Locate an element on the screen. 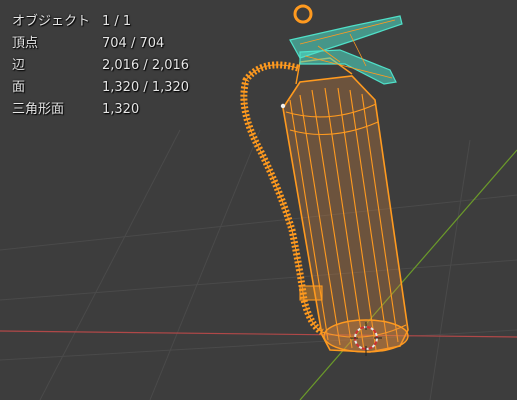 Image resolution: width=517 pixels, height=400 pixels. stat-value: 1,320 / 1,320 is located at coordinates (146, 87).